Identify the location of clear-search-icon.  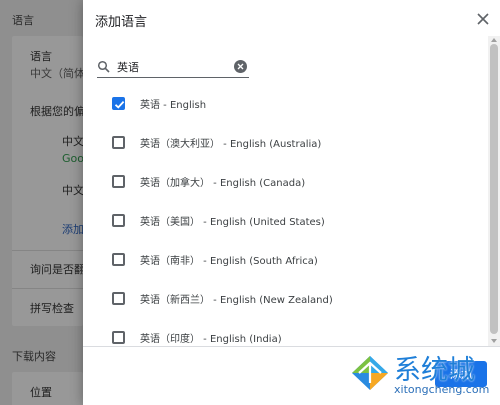
(240, 66).